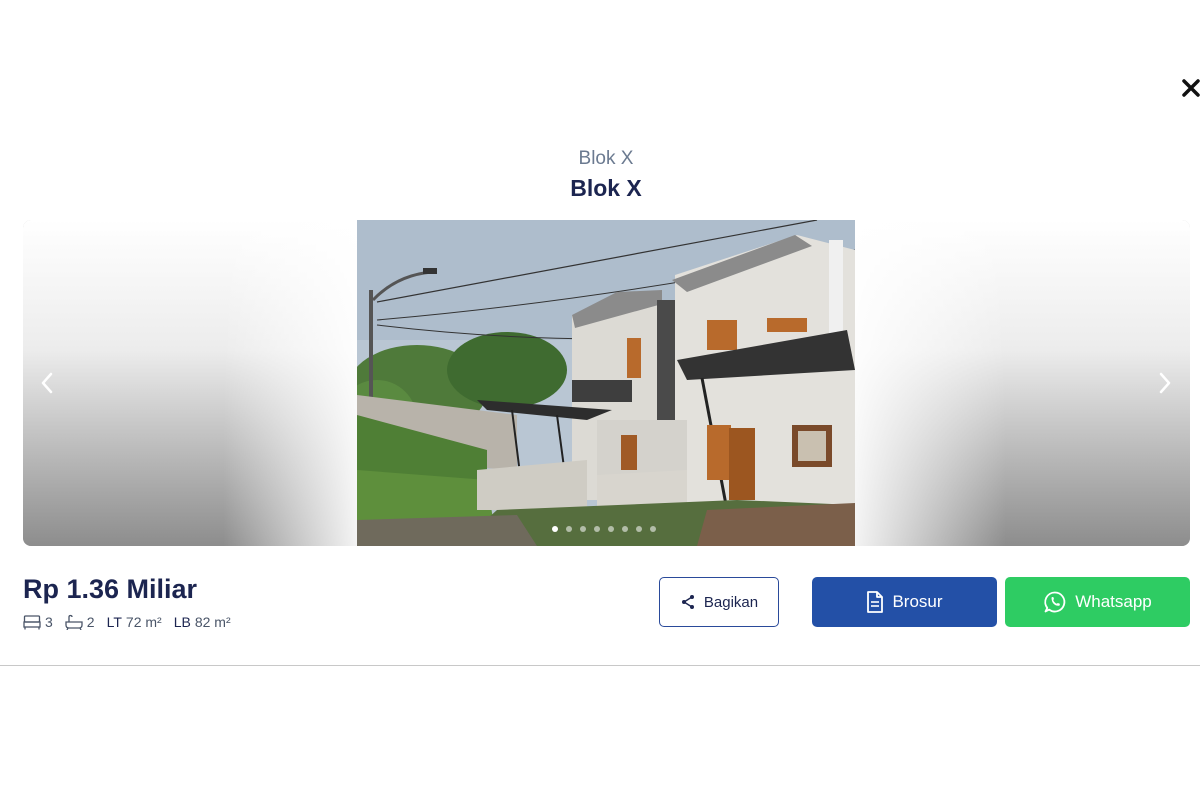 Image resolution: width=1200 pixels, height=800 pixels. I want to click on whatsapp-icon, so click(1055, 602).